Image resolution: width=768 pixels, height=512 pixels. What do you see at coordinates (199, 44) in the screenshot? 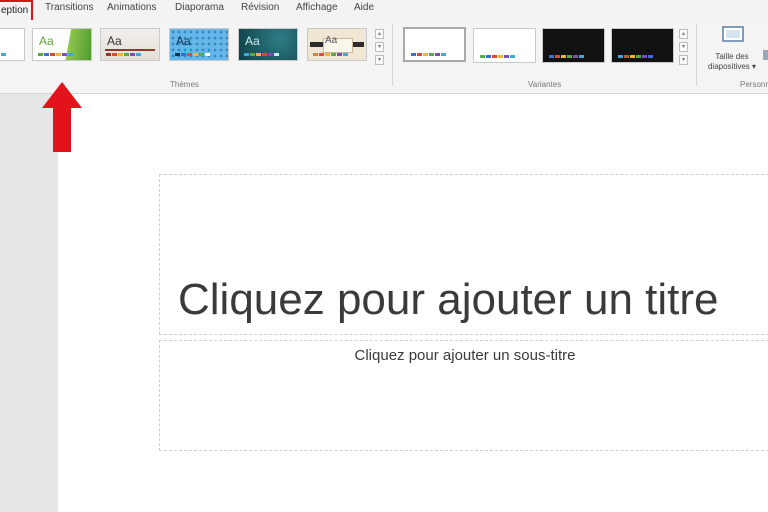
I see `theme-thumbnail-blue-pattern: Aa` at bounding box center [199, 44].